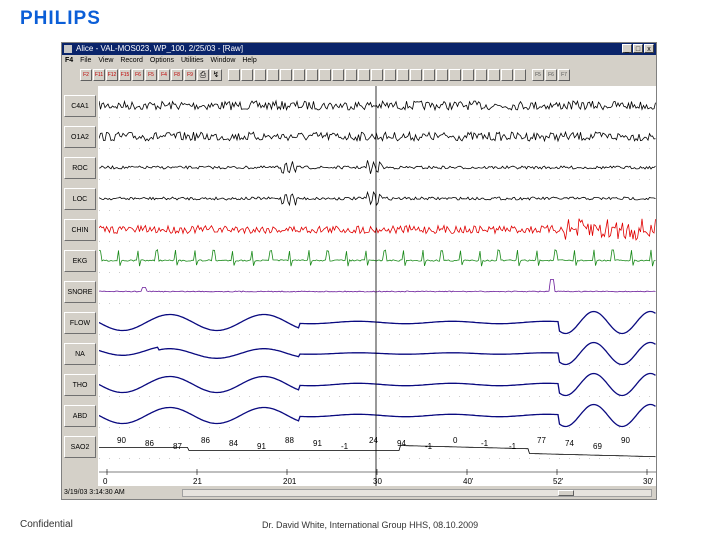 The image size is (720, 540). Describe the element at coordinates (138, 75) in the screenshot. I see `toolbar-button-f6: F6` at that location.